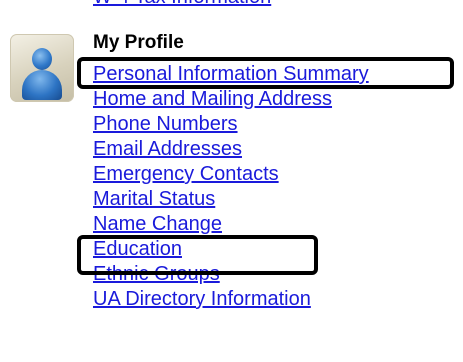 This screenshot has height=362, width=463. I want to click on list-item: Phone Numbers, so click(231, 125).